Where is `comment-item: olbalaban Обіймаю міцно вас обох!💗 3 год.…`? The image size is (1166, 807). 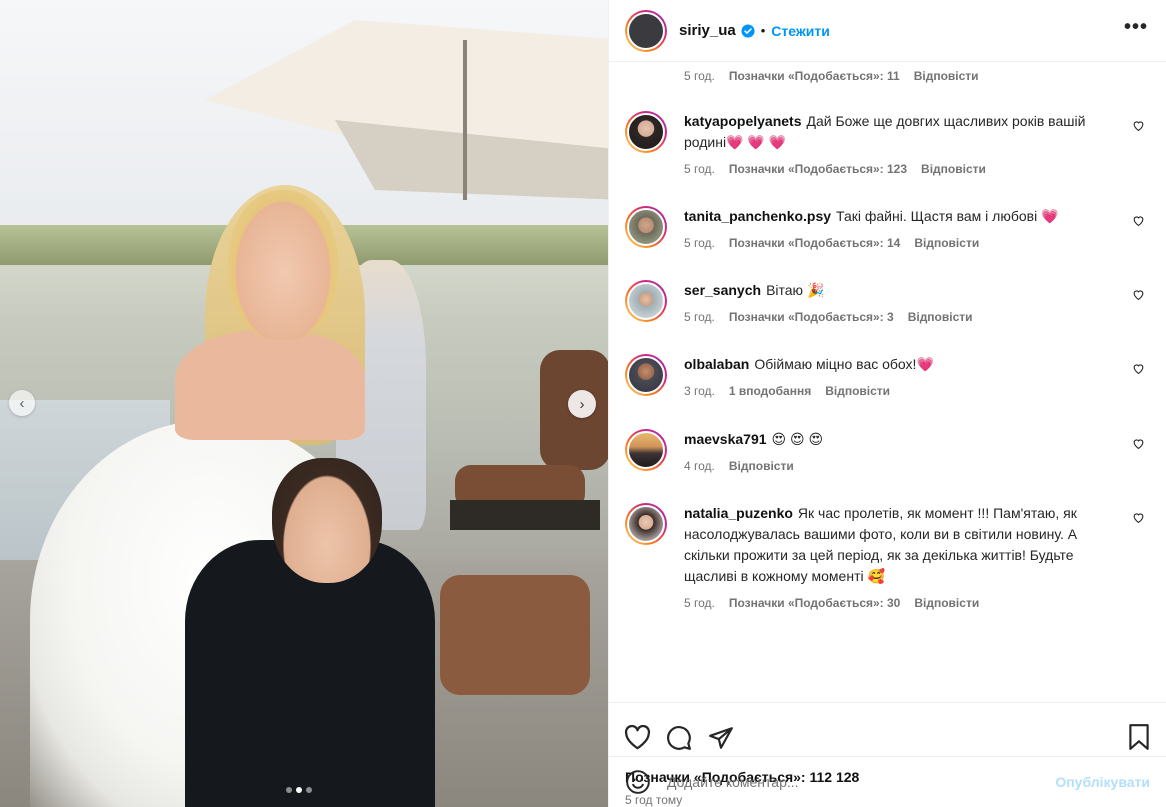
comment-item: olbalaban Обіймаю міцно вас обох!💗 3 год.… is located at coordinates (890, 376).